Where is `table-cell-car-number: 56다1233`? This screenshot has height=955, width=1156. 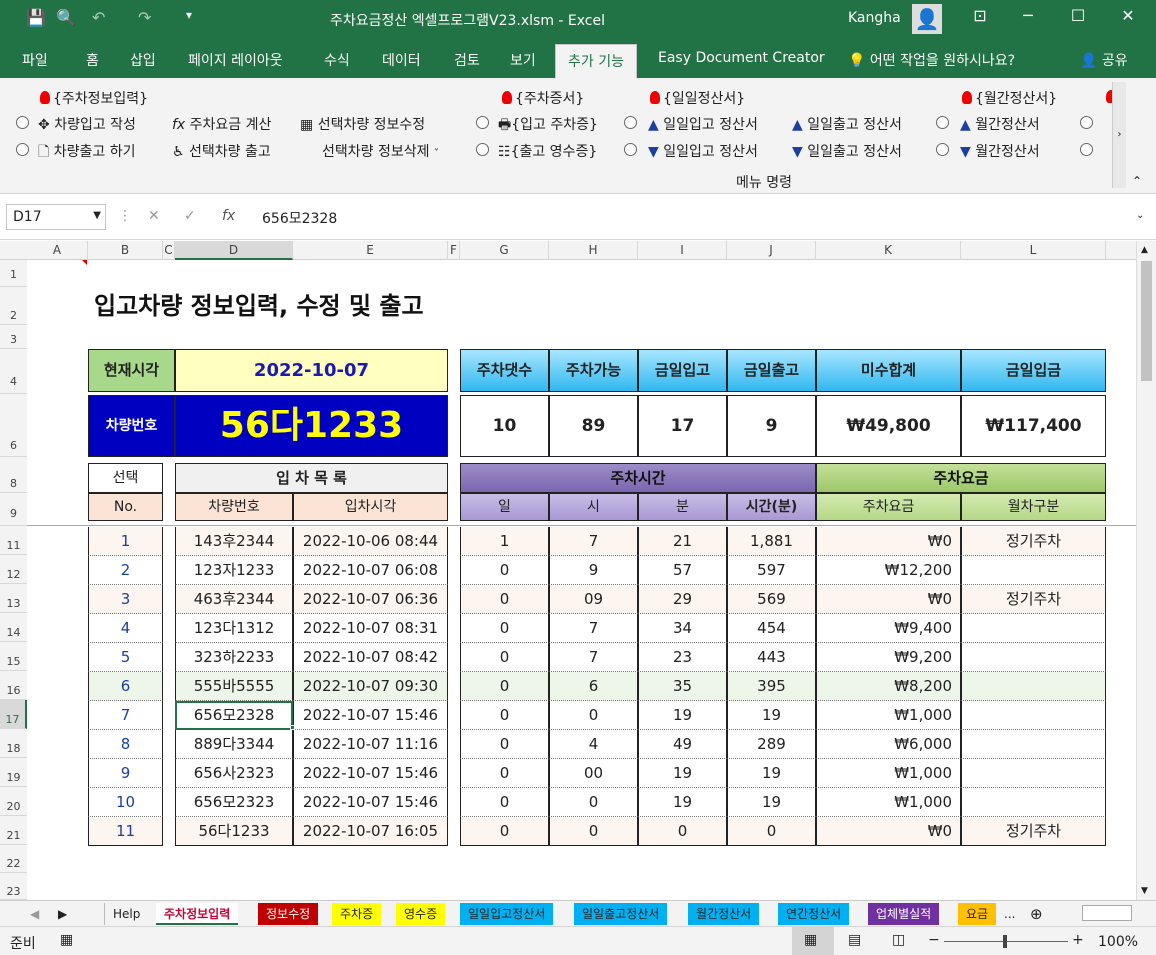
table-cell-car-number: 56다1233 is located at coordinates (234, 831).